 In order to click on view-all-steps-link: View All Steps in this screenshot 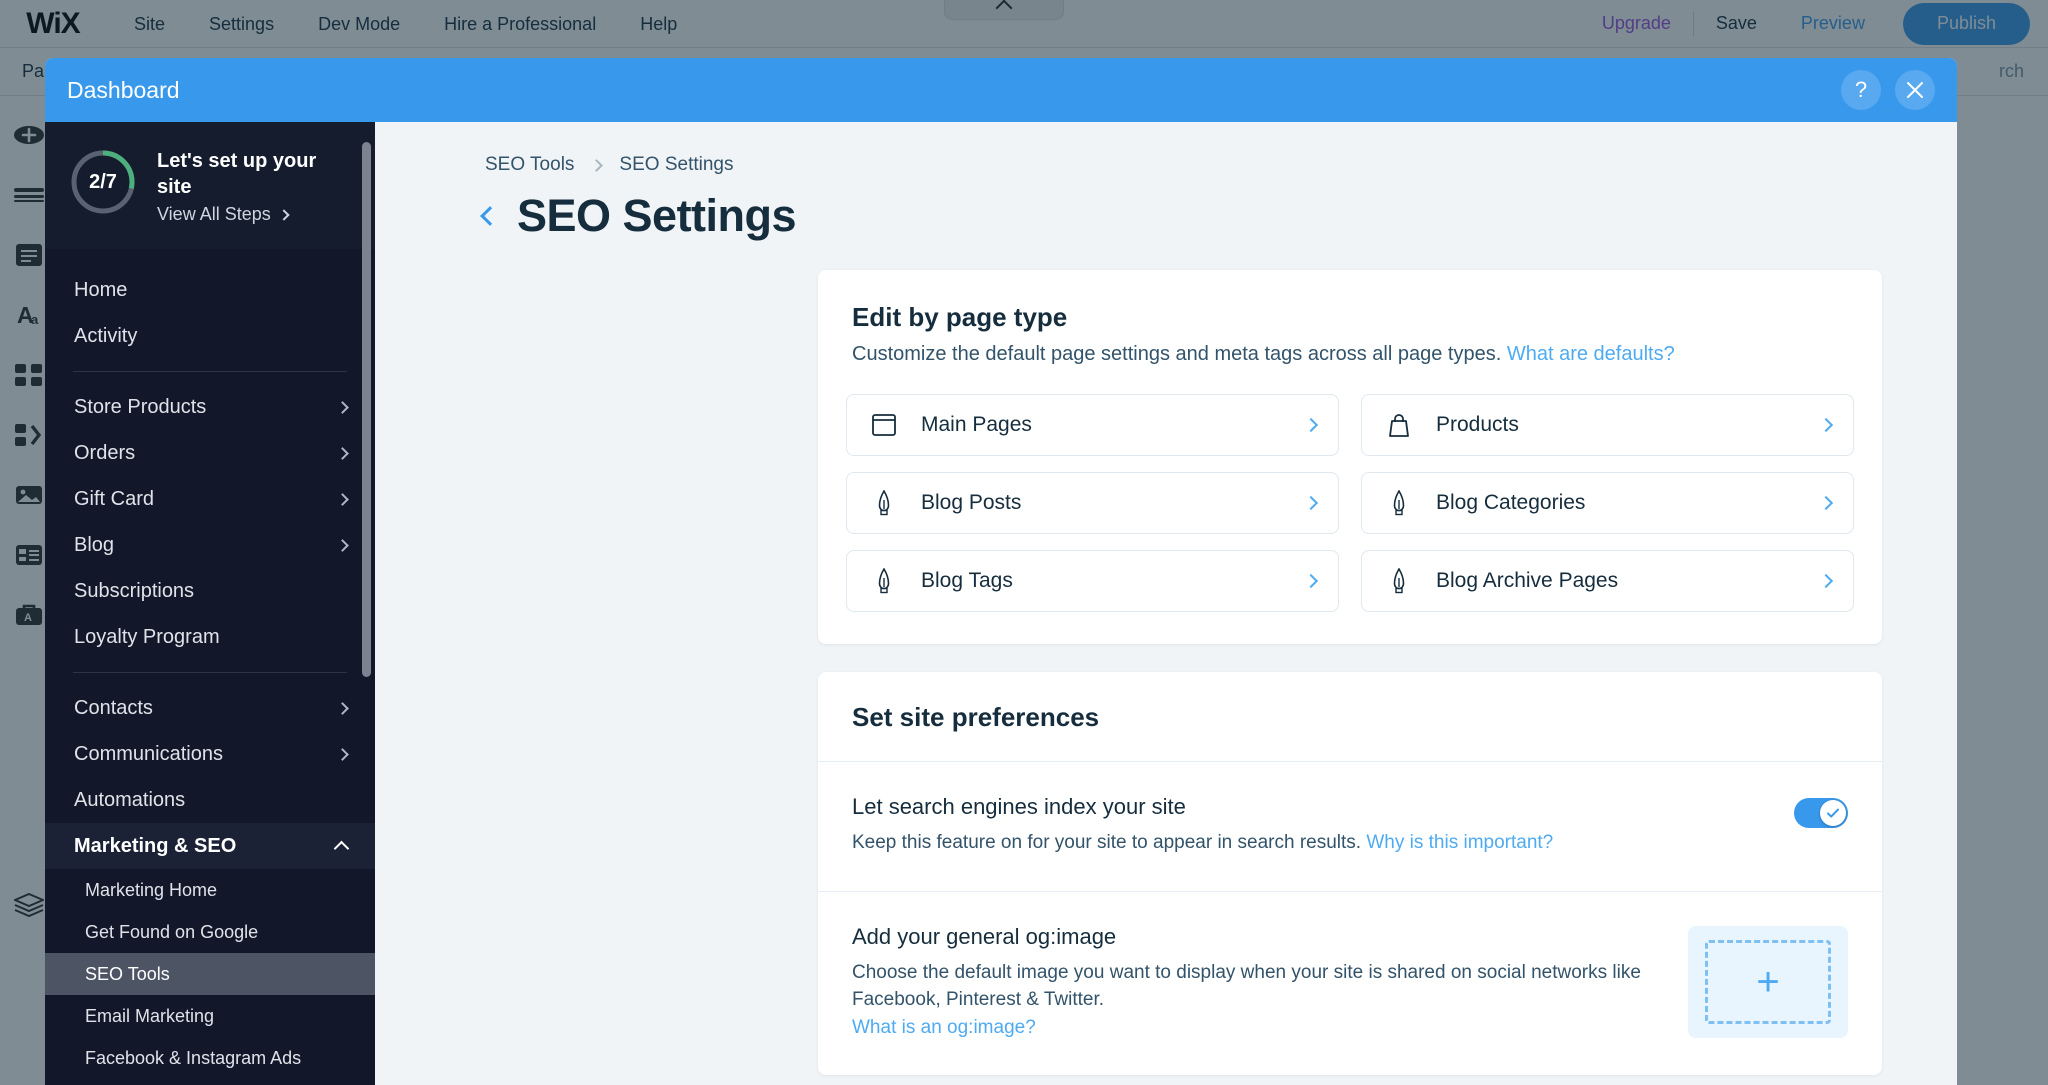, I will do `click(252, 214)`.